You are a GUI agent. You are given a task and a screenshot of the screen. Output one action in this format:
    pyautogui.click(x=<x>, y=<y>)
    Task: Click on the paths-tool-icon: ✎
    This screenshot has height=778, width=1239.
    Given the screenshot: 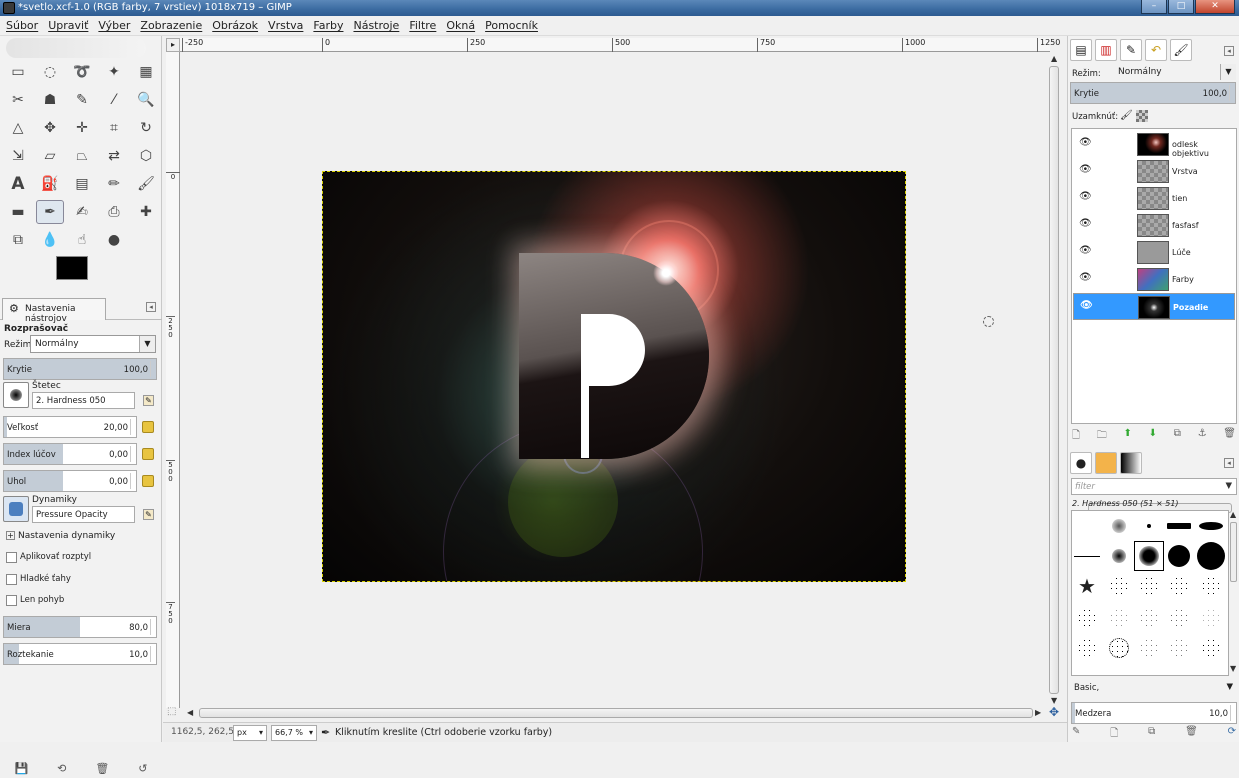 What is the action you would take?
    pyautogui.click(x=82, y=100)
    